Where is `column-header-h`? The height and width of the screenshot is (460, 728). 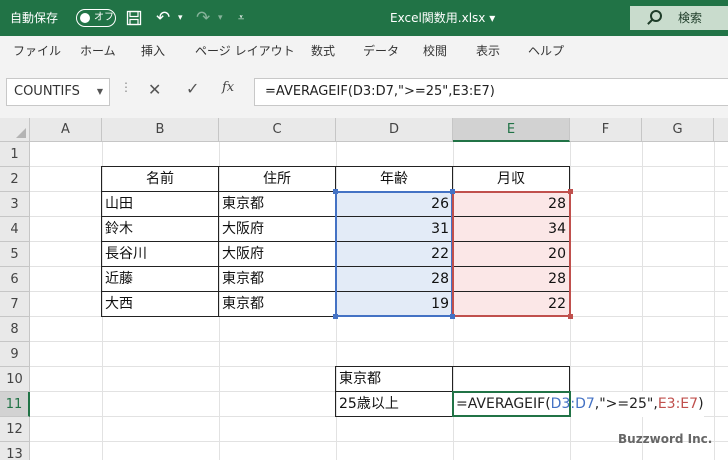 column-header-h is located at coordinates (721, 130).